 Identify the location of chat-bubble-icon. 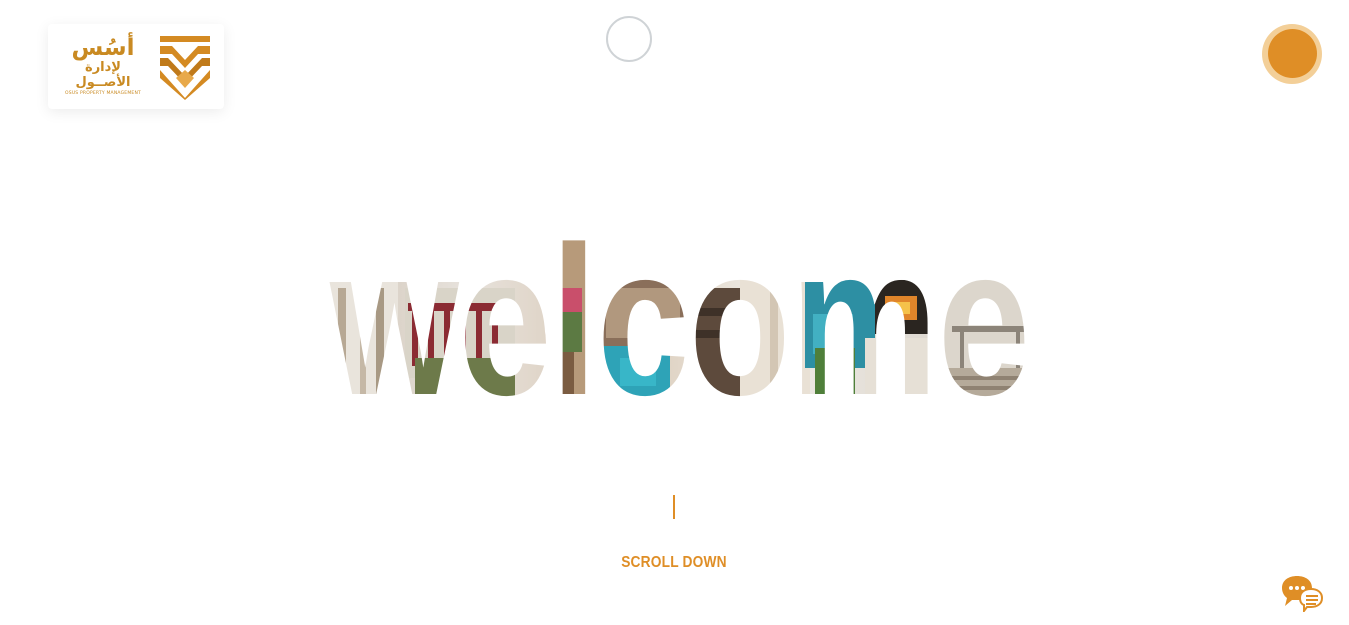
(1301, 593).